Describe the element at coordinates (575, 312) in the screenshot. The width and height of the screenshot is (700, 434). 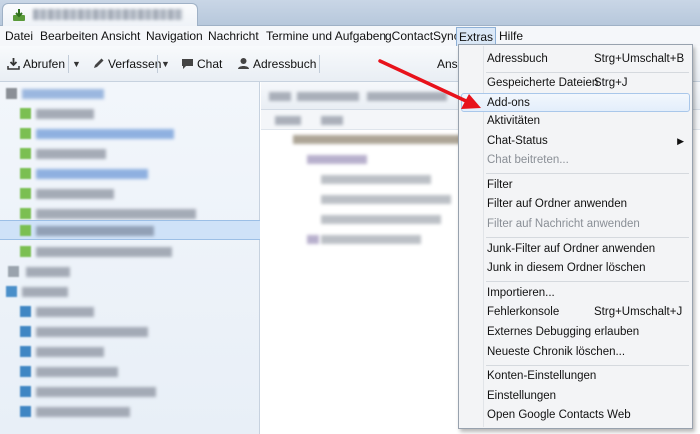
I see `menu-item-fehlerkonsole: Fehlerkonsole Strg+Umschalt+J` at that location.